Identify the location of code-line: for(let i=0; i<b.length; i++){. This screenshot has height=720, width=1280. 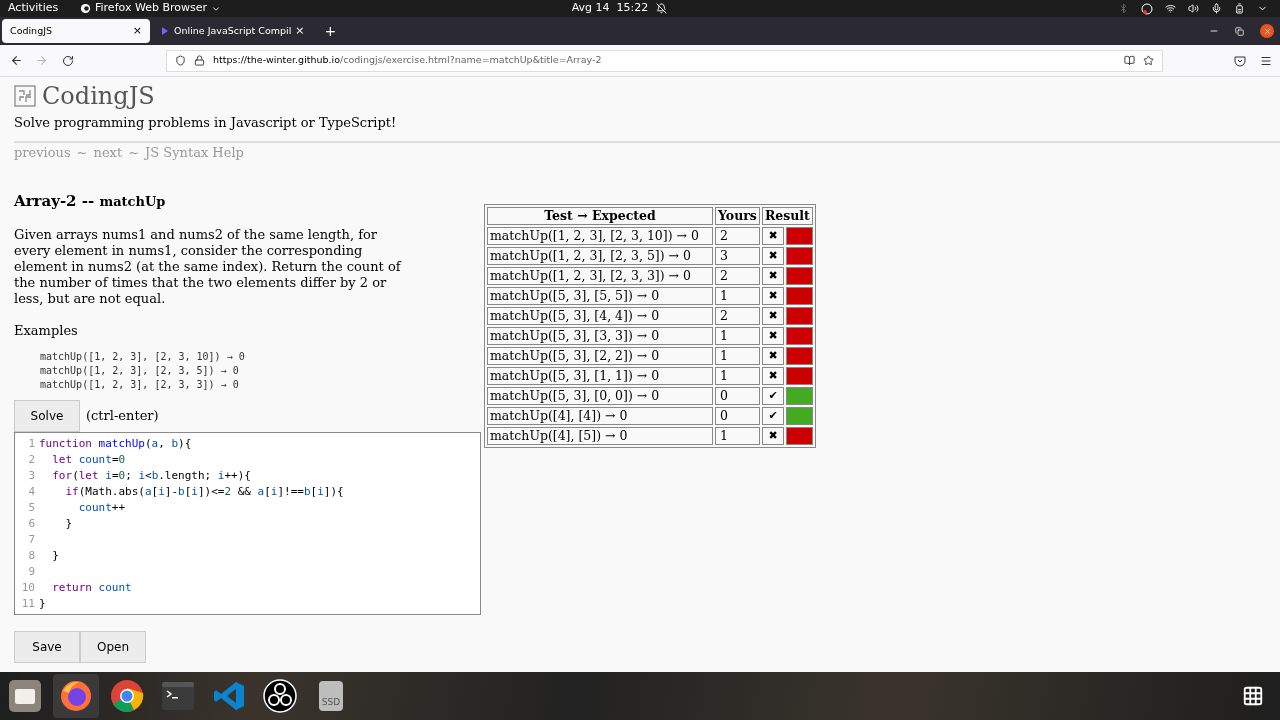
(151, 476).